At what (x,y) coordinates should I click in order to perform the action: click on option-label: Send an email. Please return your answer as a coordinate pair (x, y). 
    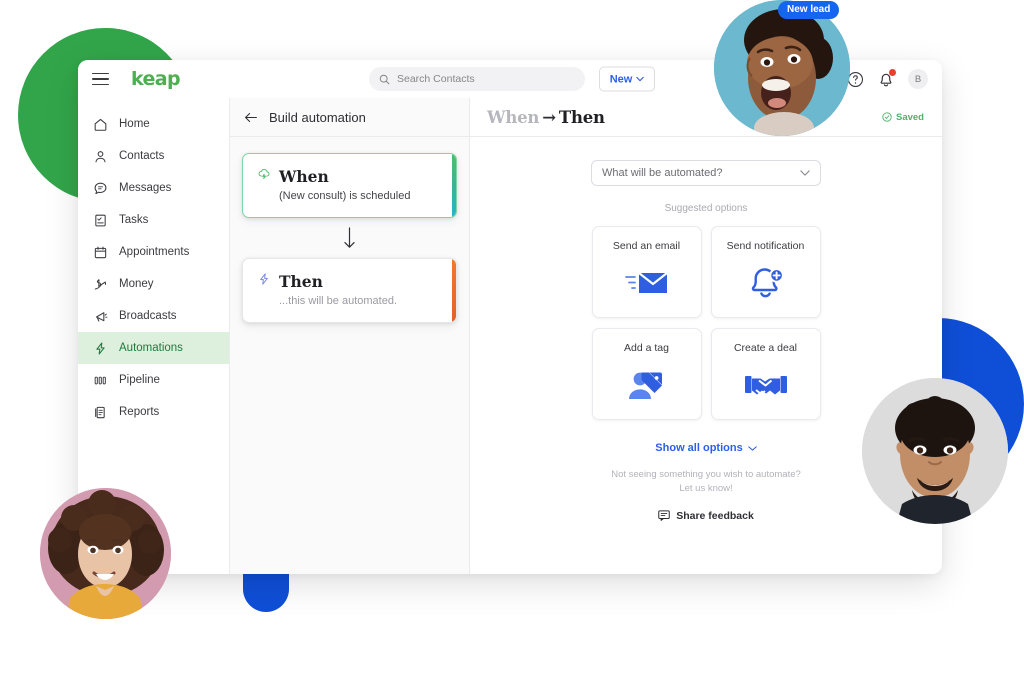
    Looking at the image, I should click on (646, 246).